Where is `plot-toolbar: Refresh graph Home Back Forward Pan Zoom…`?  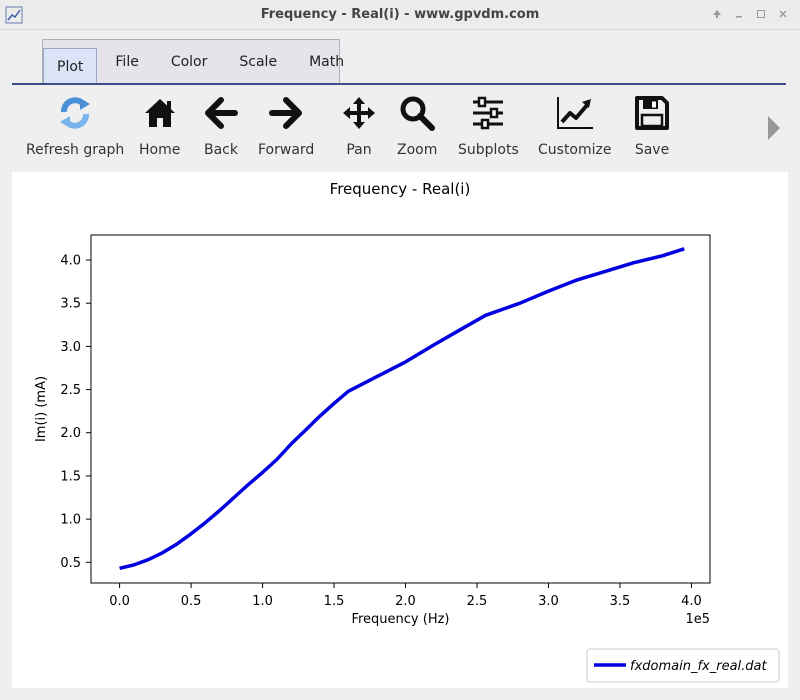
plot-toolbar: Refresh graph Home Back Forward Pan Zoom… is located at coordinates (400, 125).